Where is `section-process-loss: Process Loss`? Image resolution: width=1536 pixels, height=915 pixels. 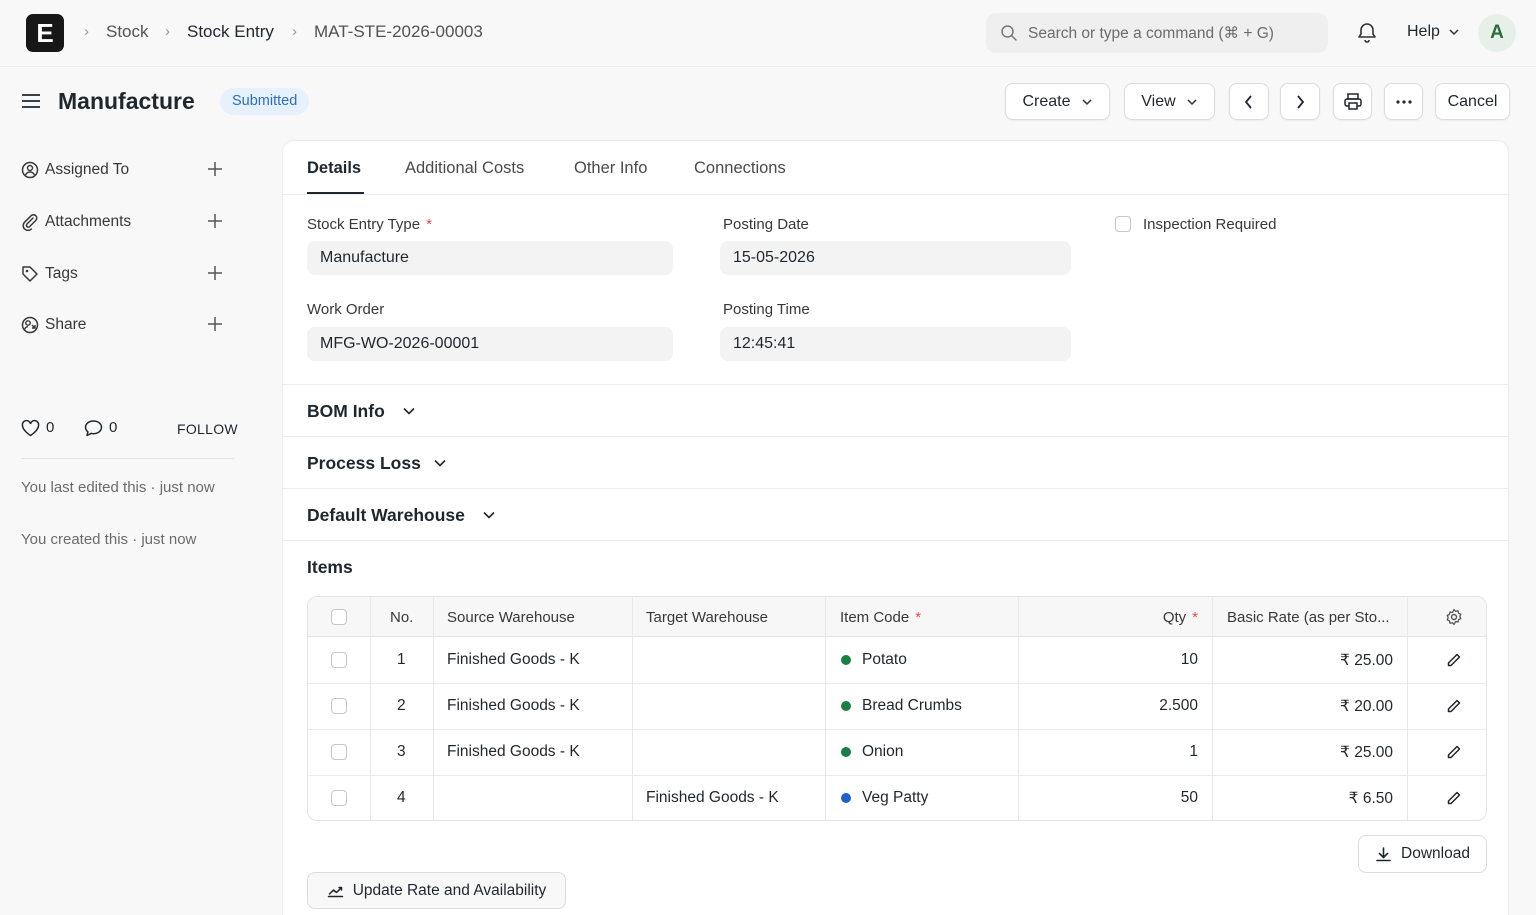
section-process-loss: Process Loss is located at coordinates (895, 462).